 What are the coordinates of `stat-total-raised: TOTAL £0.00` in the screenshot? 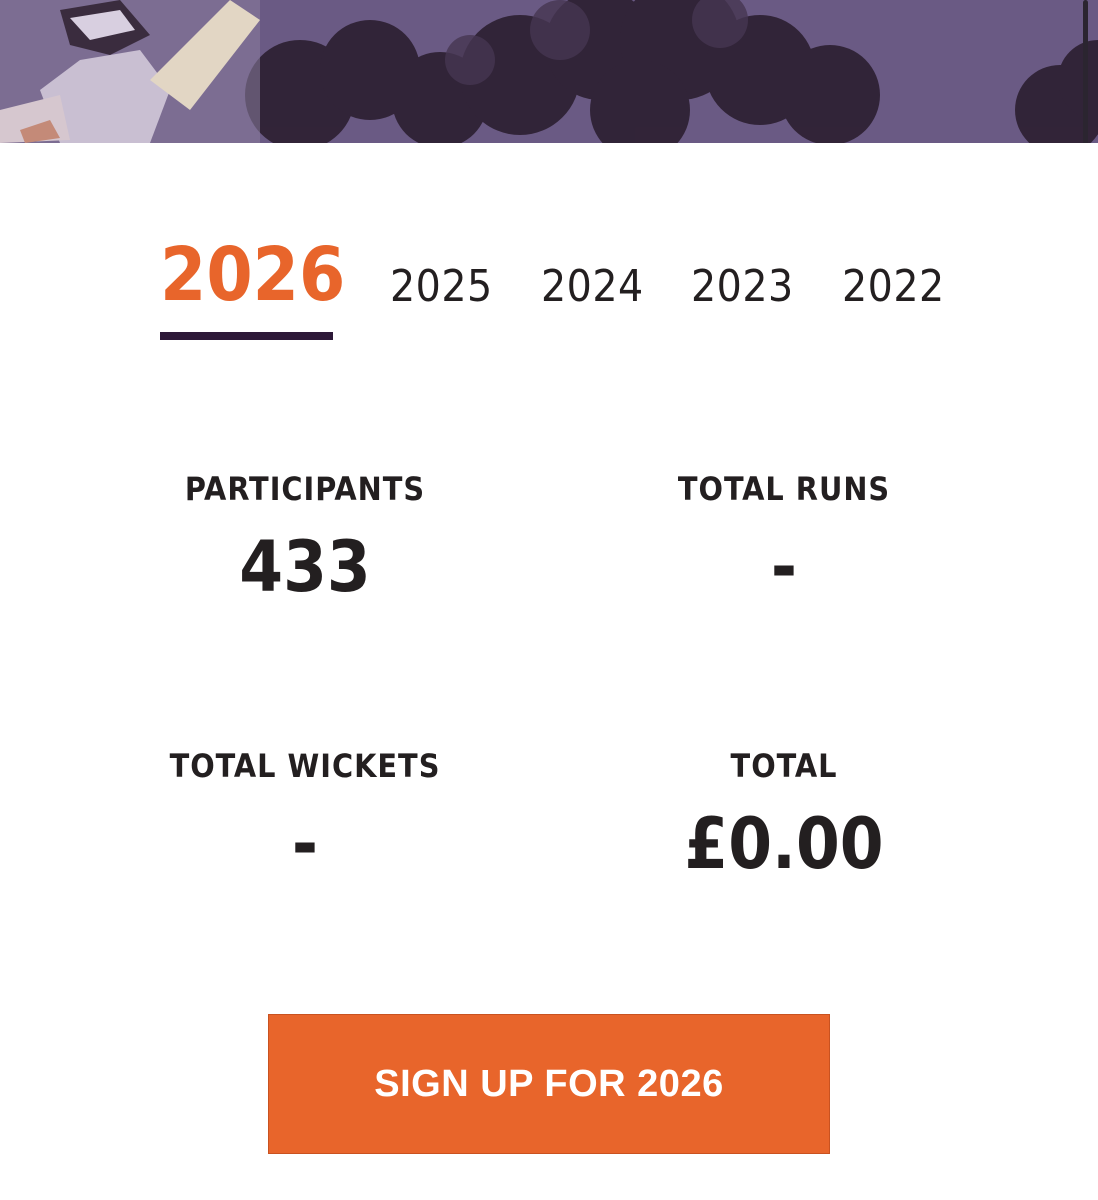 It's located at (784, 813).